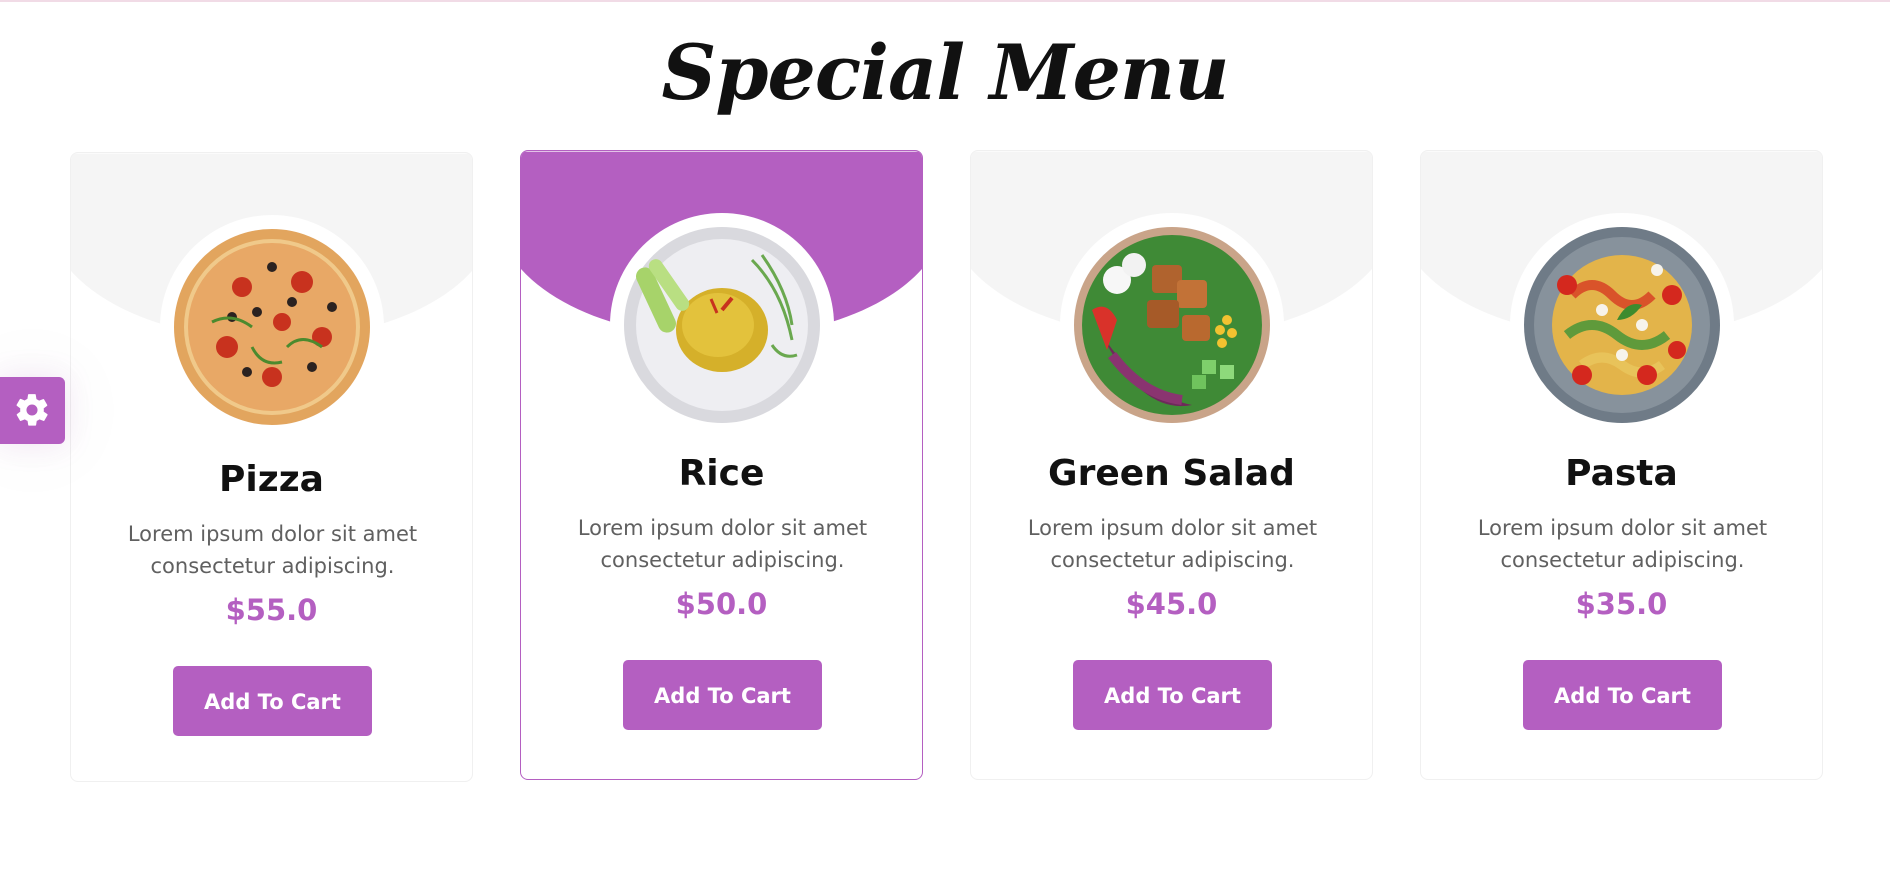 This screenshot has height=875, width=1890. What do you see at coordinates (271, 610) in the screenshot?
I see `card-price: $55.0` at bounding box center [271, 610].